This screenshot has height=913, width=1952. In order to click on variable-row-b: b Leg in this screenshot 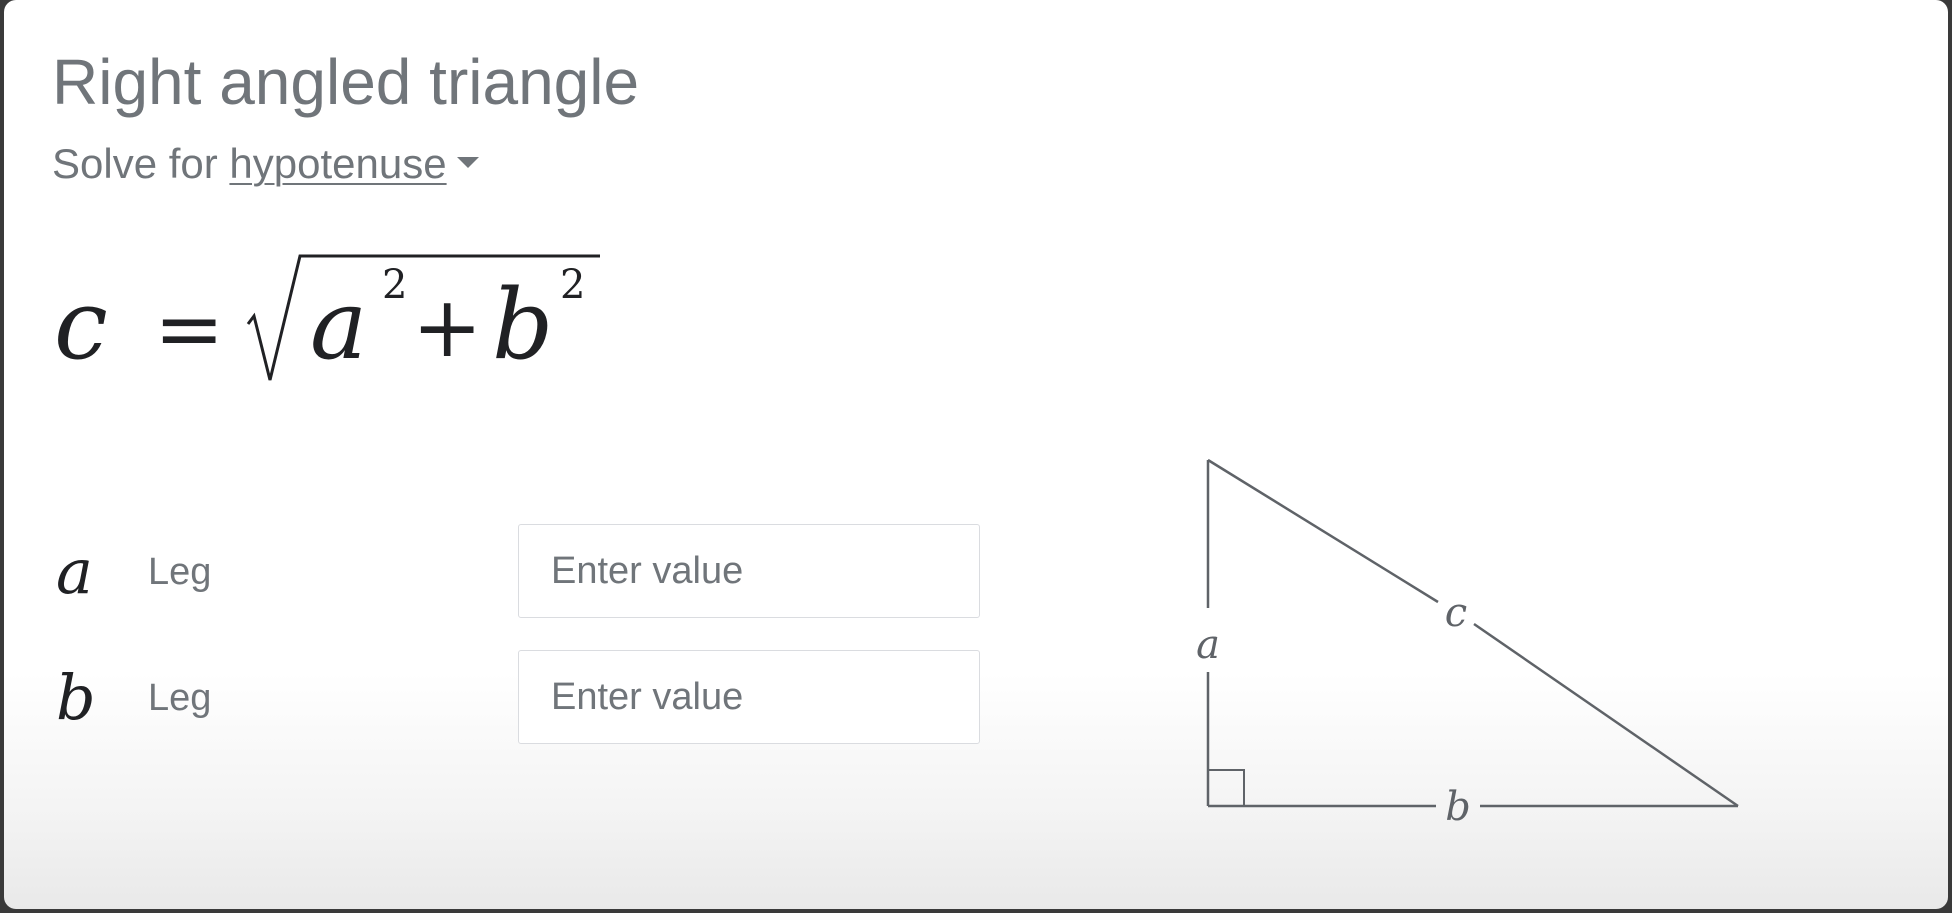, I will do `click(532, 698)`.